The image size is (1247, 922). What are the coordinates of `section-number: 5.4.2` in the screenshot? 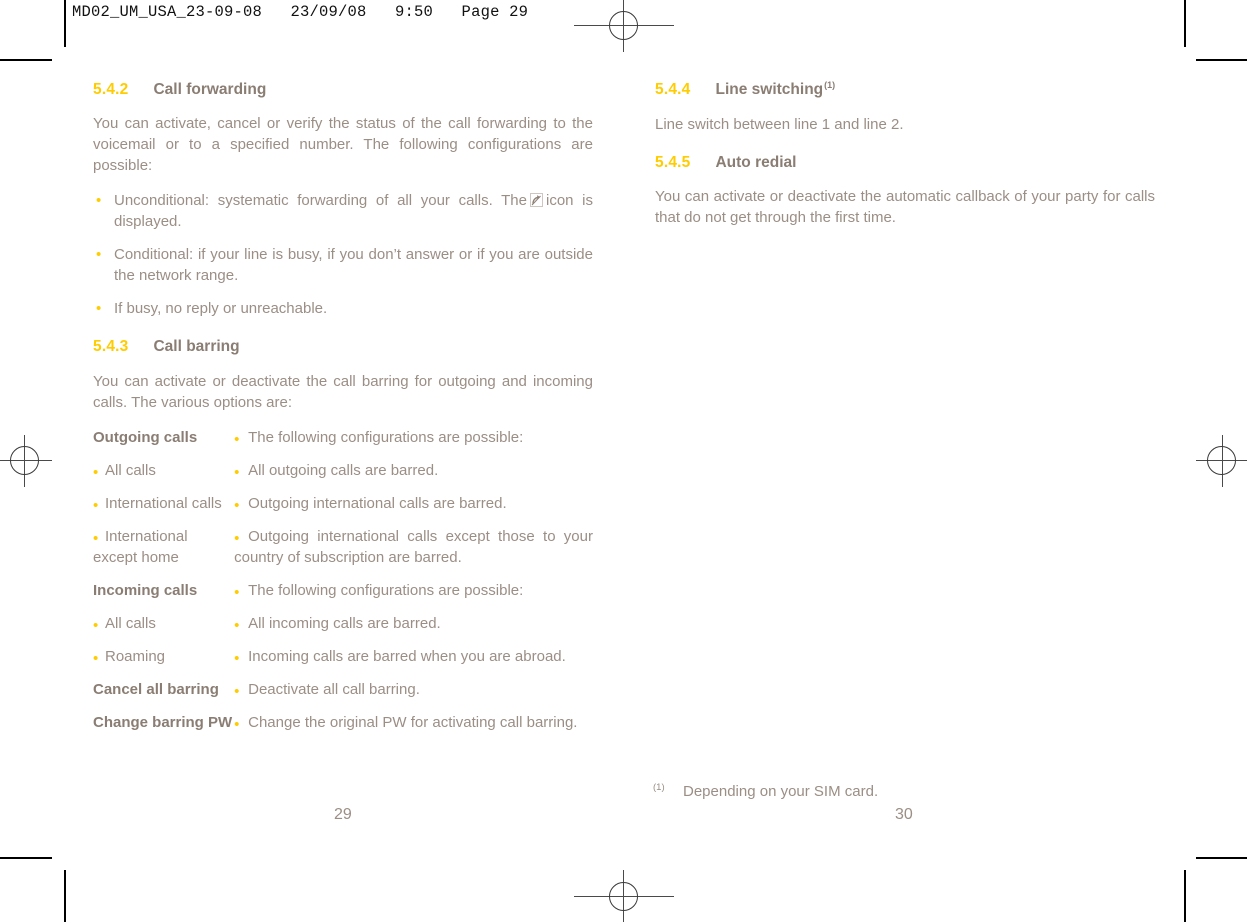 It's located at (111, 89).